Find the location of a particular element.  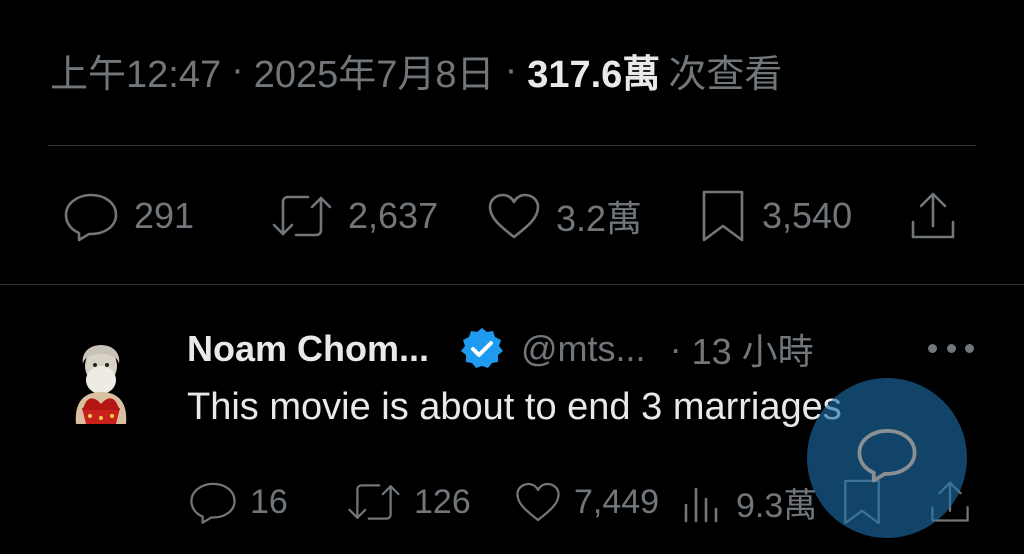

tweet-action-bar: 291 2,637 3.2萬 3,540 is located at coordinates (517, 216).